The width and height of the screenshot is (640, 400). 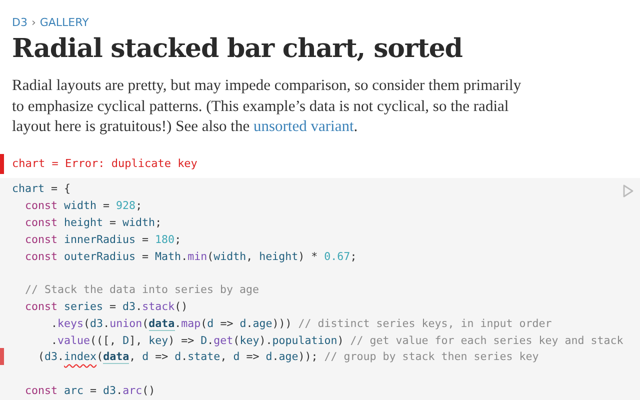 What do you see at coordinates (288, 357) in the screenshot?
I see `code-line: (d3.index(data, d => d.state, d => d.age)); // group by stack then series key` at bounding box center [288, 357].